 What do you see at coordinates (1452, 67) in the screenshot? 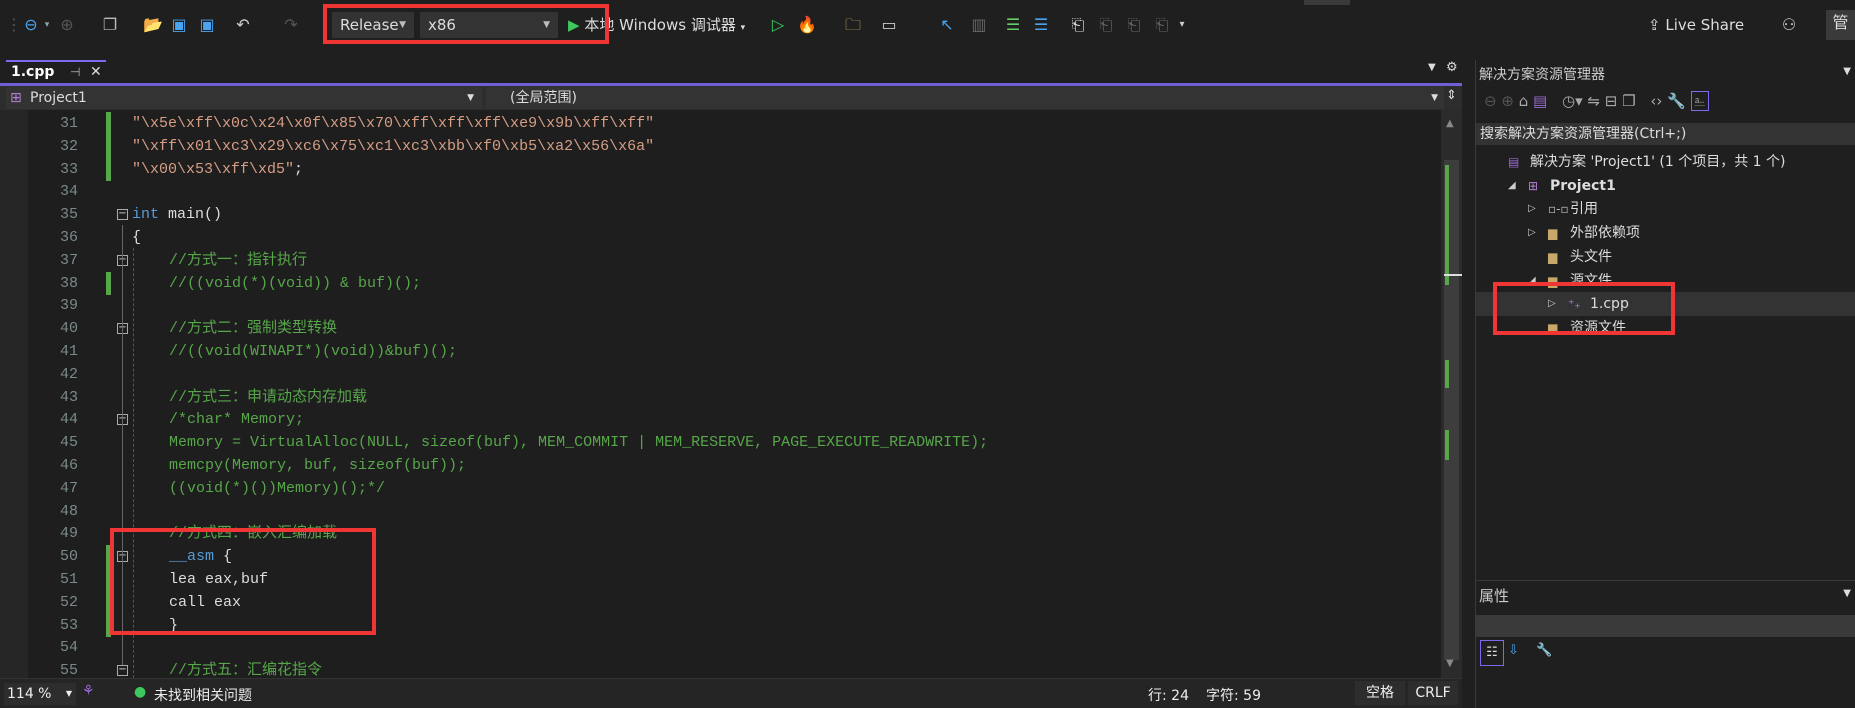
I see `gear-icon: ⚙` at bounding box center [1452, 67].